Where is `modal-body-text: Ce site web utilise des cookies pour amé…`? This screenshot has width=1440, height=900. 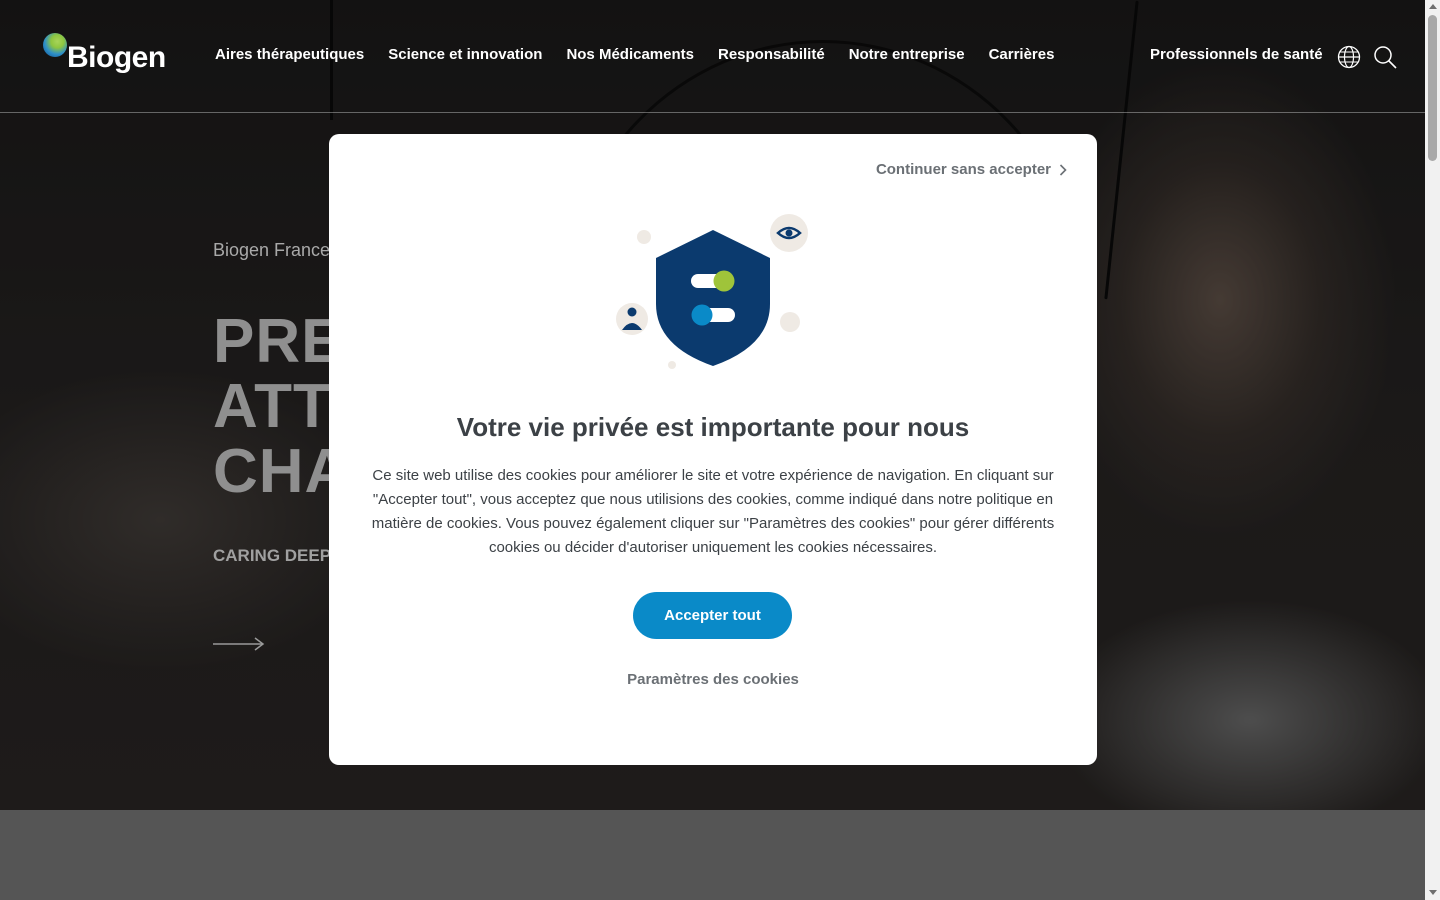
modal-body-text: Ce site web utilise des cookies pour amé… is located at coordinates (713, 511).